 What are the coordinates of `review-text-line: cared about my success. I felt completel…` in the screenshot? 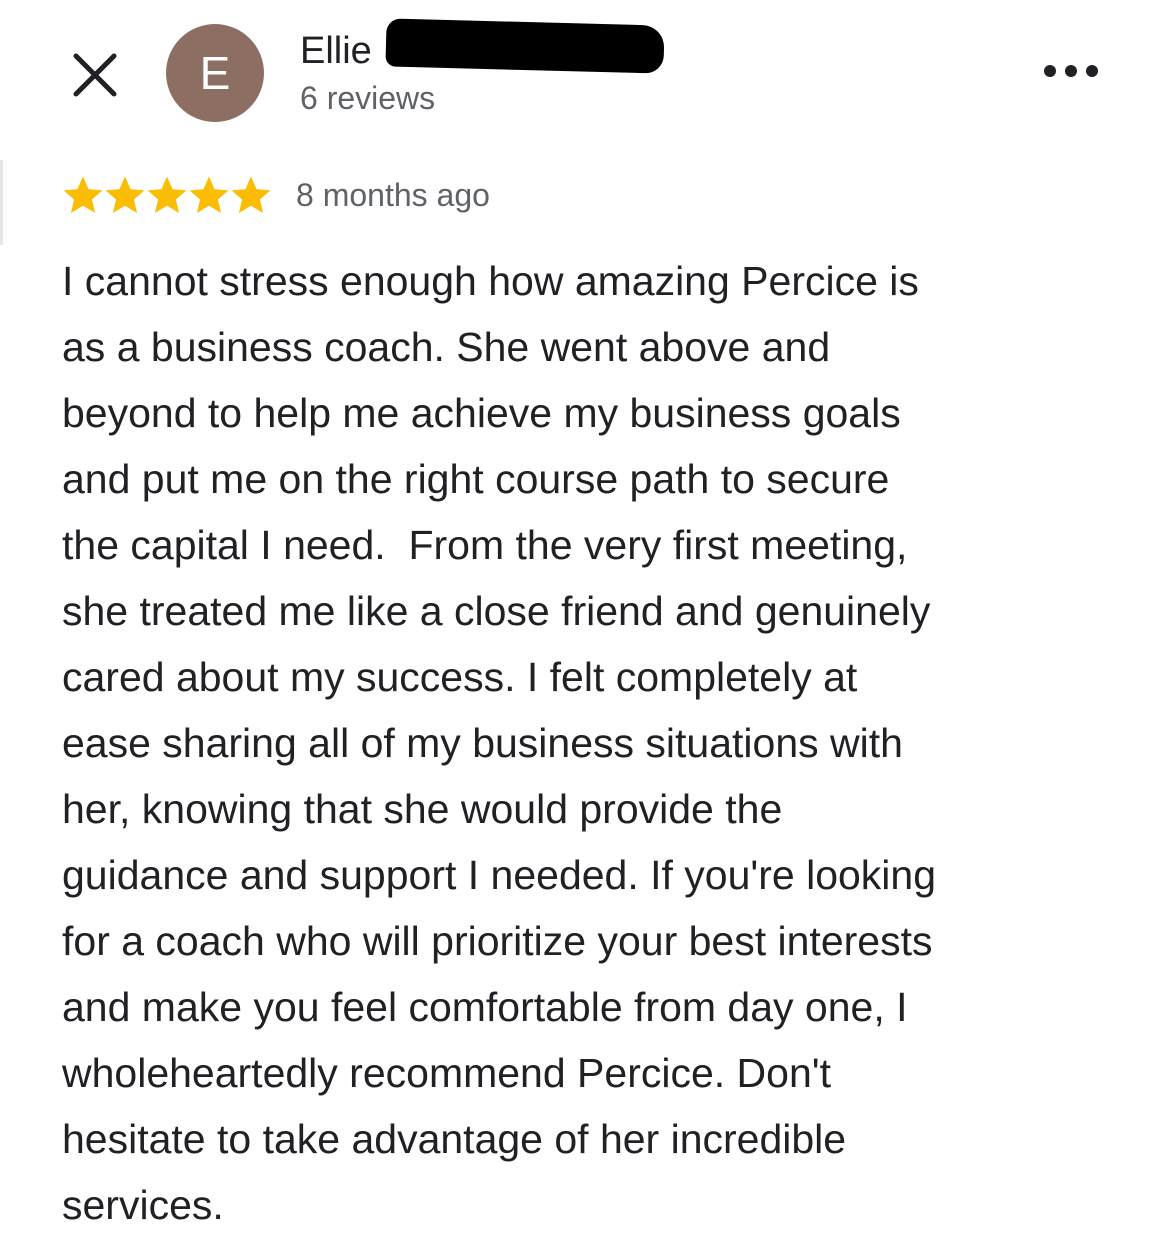 It's located at (460, 677).